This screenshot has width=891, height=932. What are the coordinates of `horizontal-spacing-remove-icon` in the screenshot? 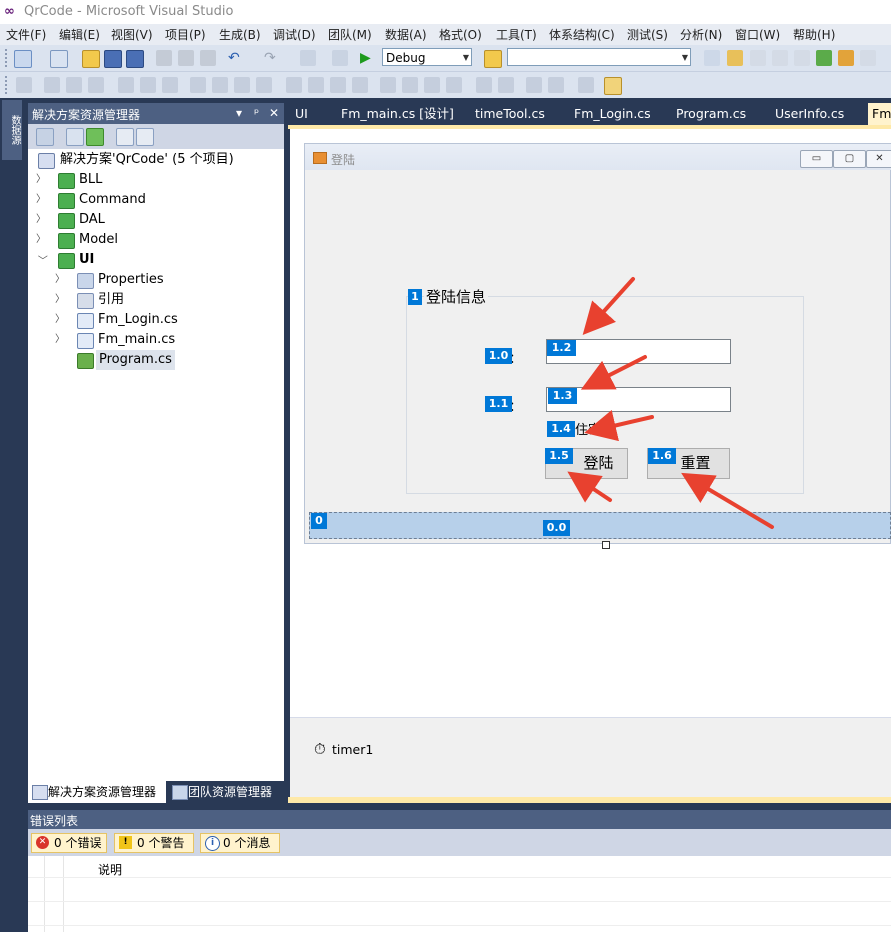 It's located at (360, 85).